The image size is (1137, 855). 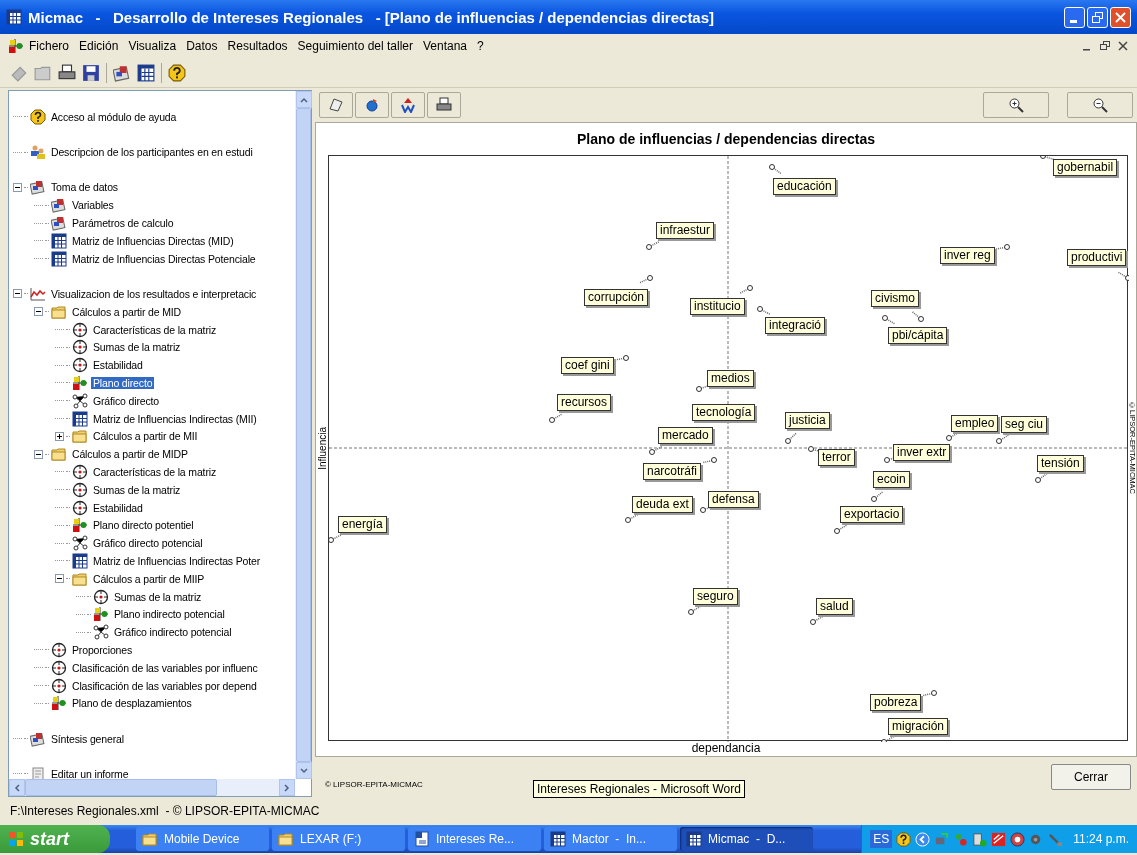 I want to click on tree-item: Descripcion de los participantes en en estudi, so click(x=152, y=152).